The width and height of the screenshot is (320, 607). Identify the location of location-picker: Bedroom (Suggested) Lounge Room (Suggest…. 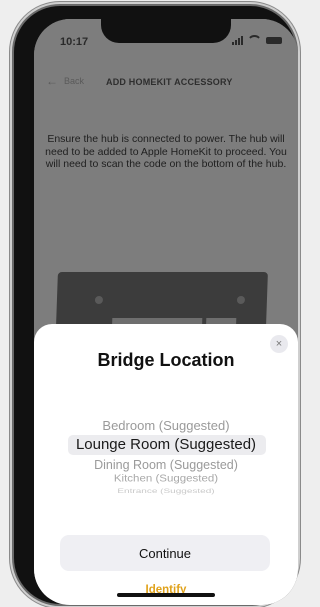
(166, 461).